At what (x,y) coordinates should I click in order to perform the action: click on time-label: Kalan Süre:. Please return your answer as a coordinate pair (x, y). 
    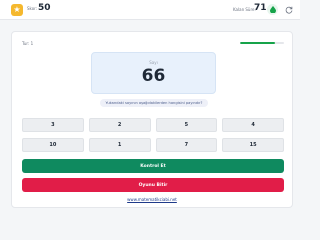
    Looking at the image, I should click on (244, 9).